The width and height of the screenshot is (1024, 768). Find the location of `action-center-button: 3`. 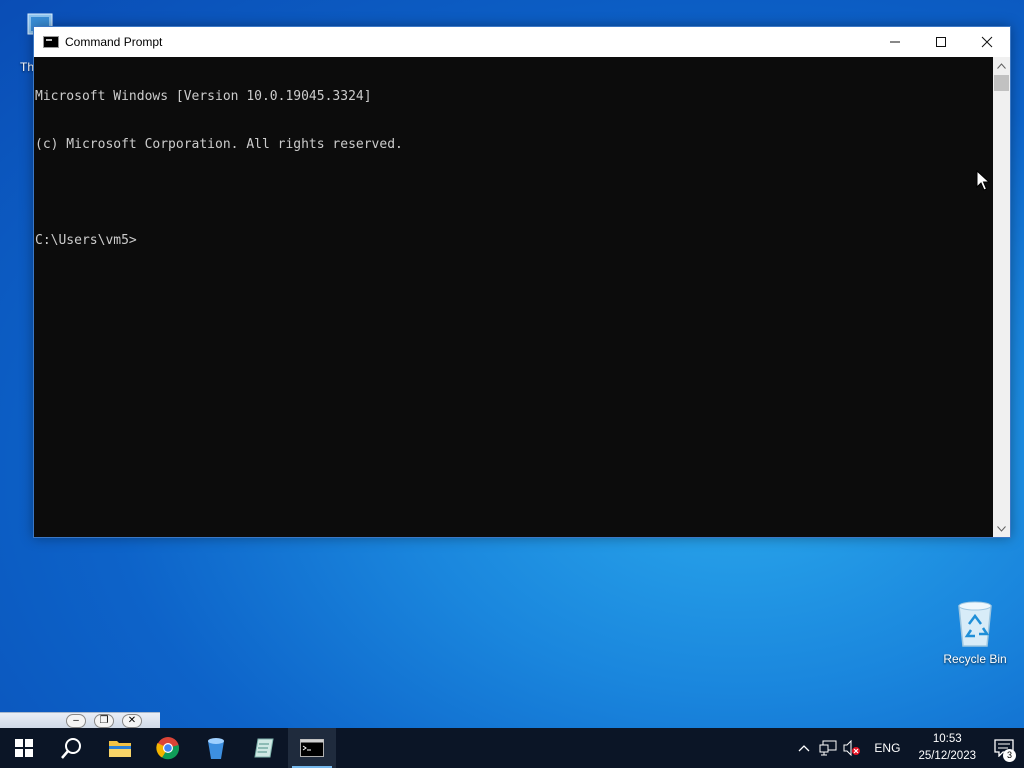

action-center-button: 3 is located at coordinates (1004, 748).